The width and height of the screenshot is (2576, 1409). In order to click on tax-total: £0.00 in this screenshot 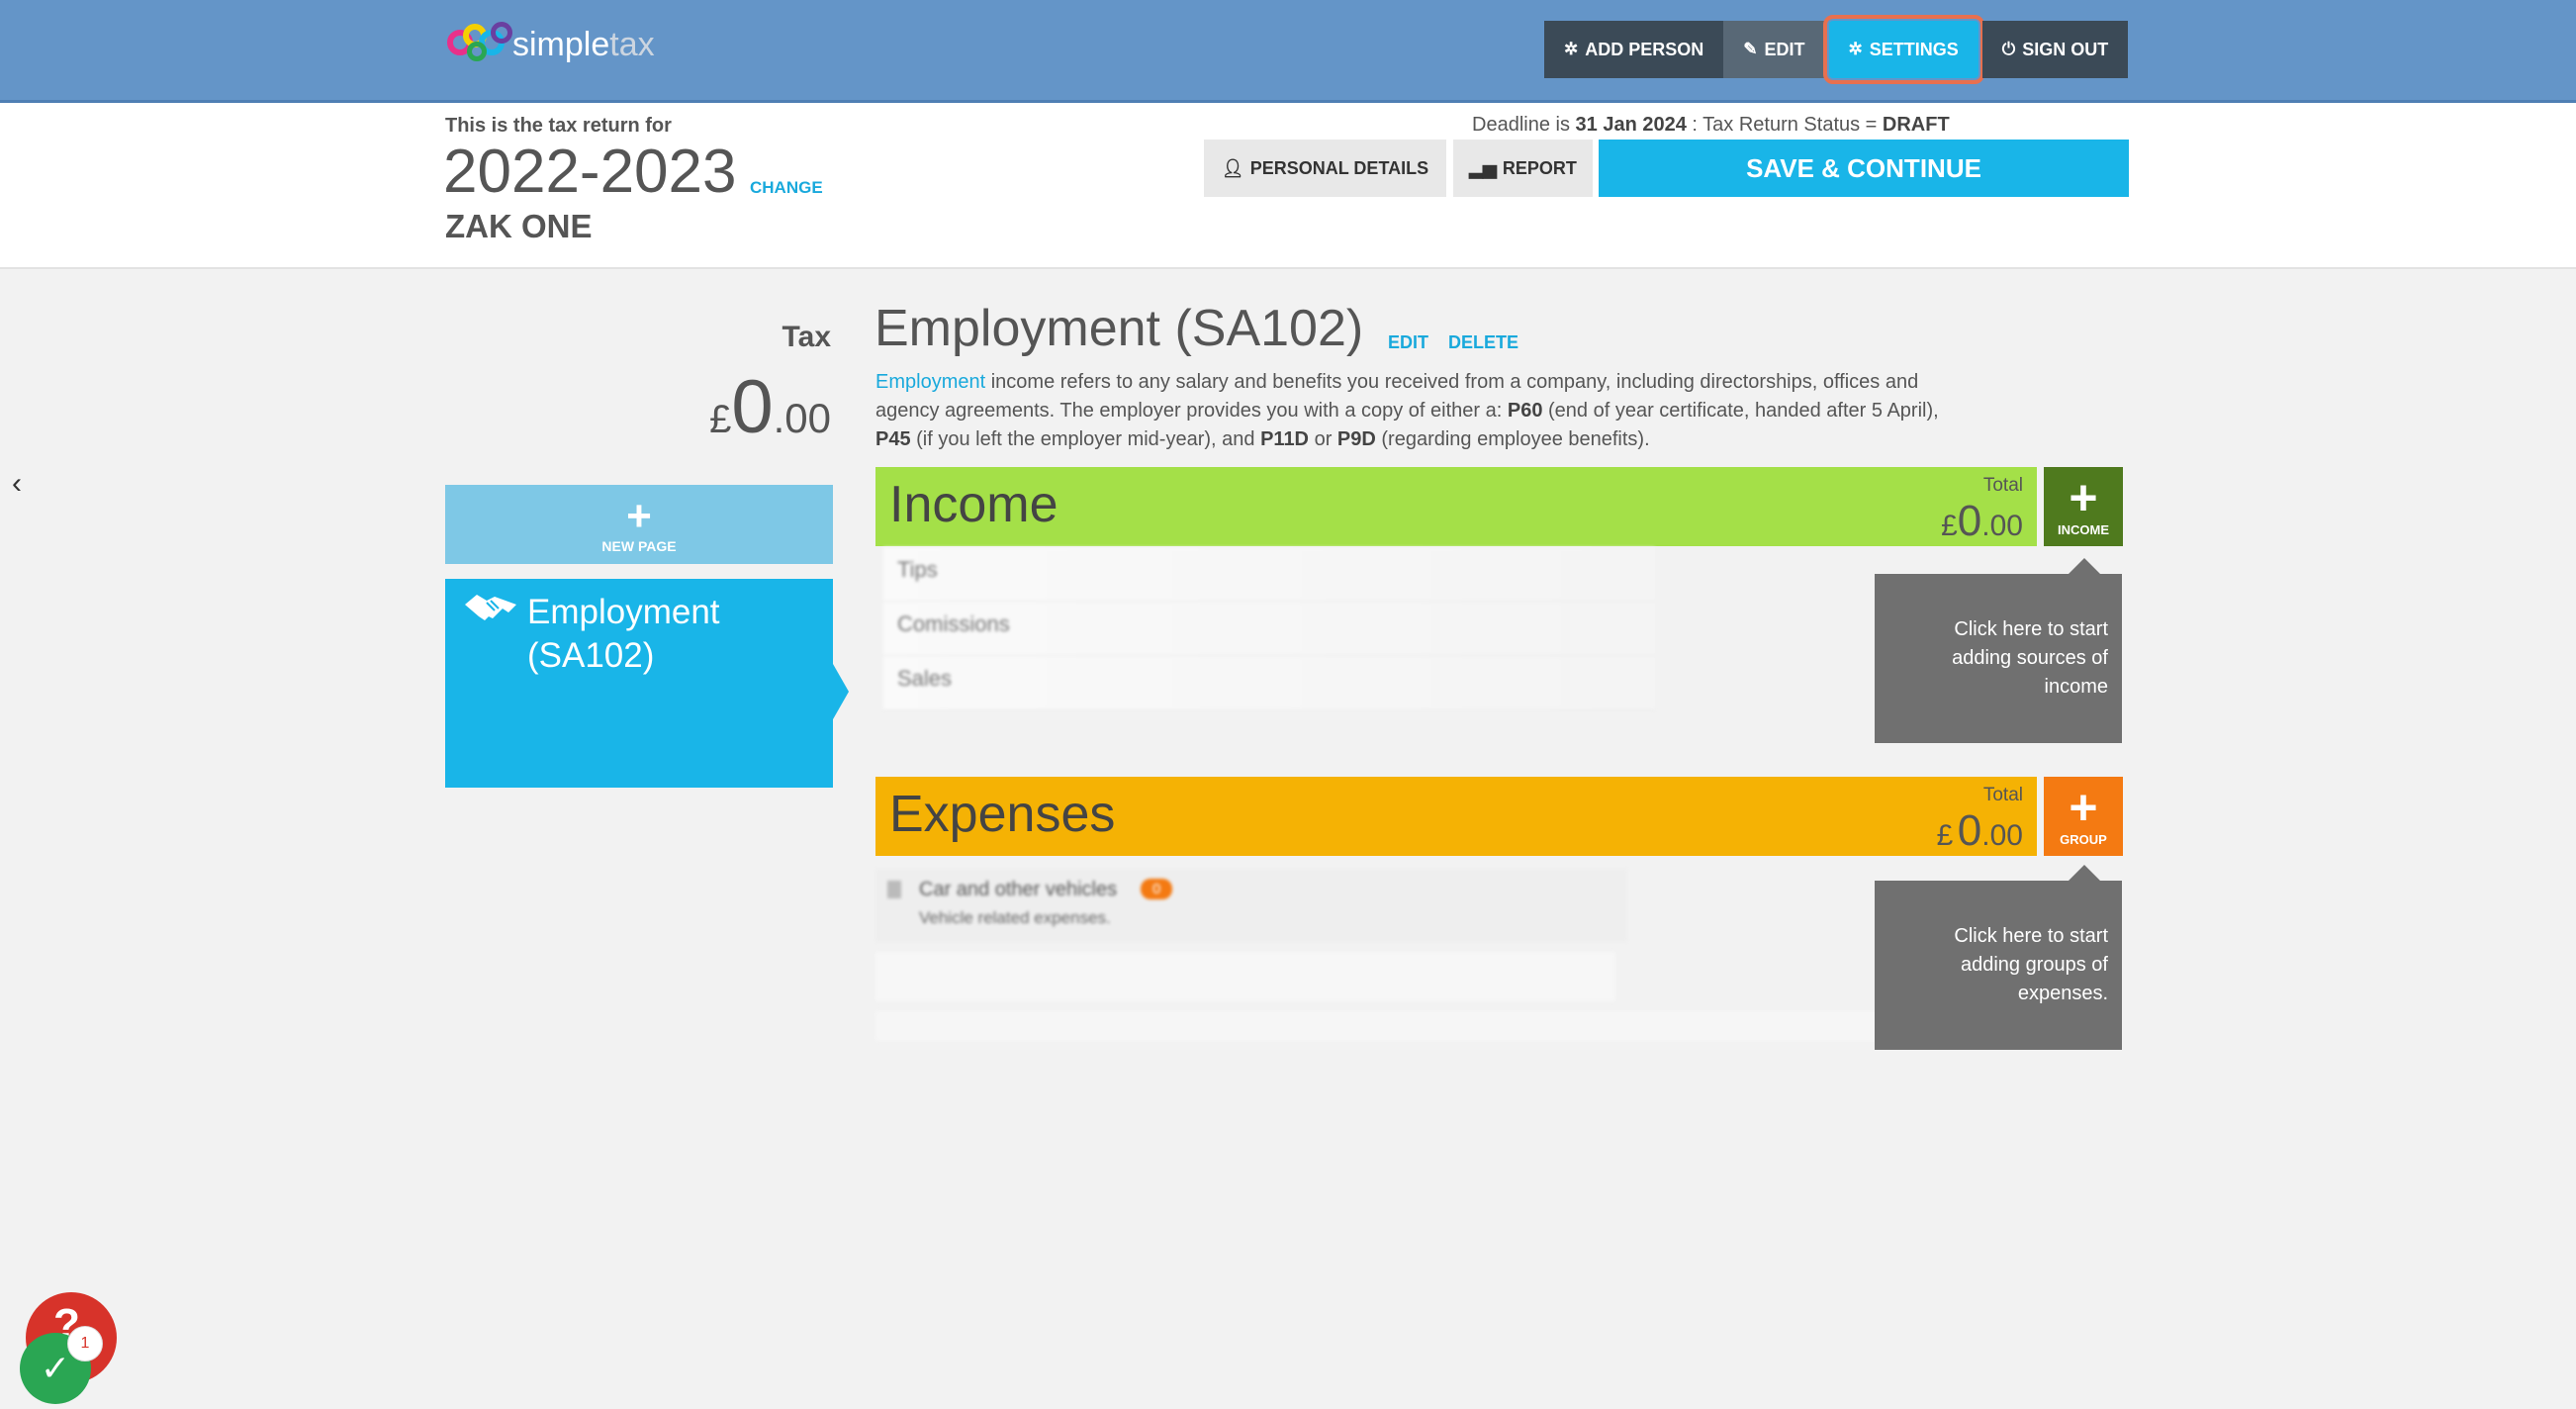, I will do `click(770, 407)`.